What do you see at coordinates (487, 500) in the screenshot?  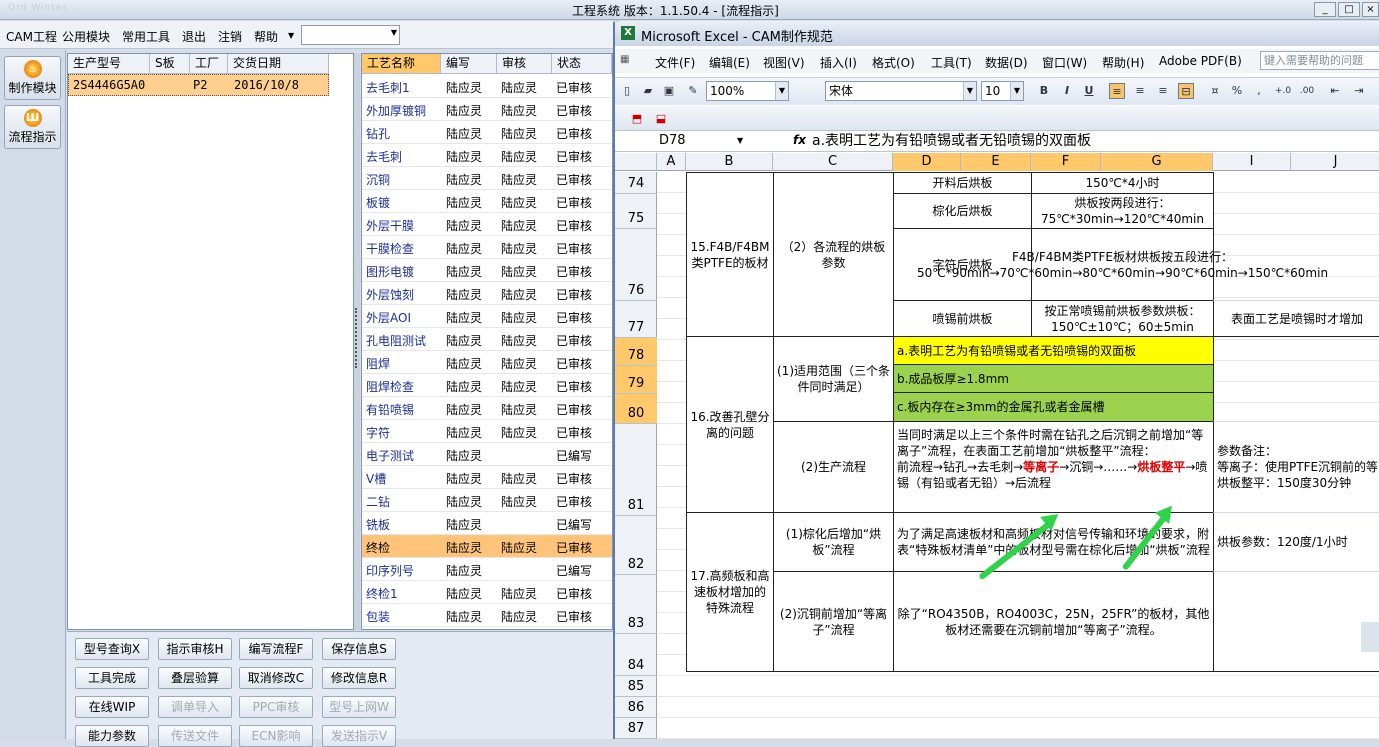 I see `table-row: 二钻 陆应灵 陆应灵 已审核` at bounding box center [487, 500].